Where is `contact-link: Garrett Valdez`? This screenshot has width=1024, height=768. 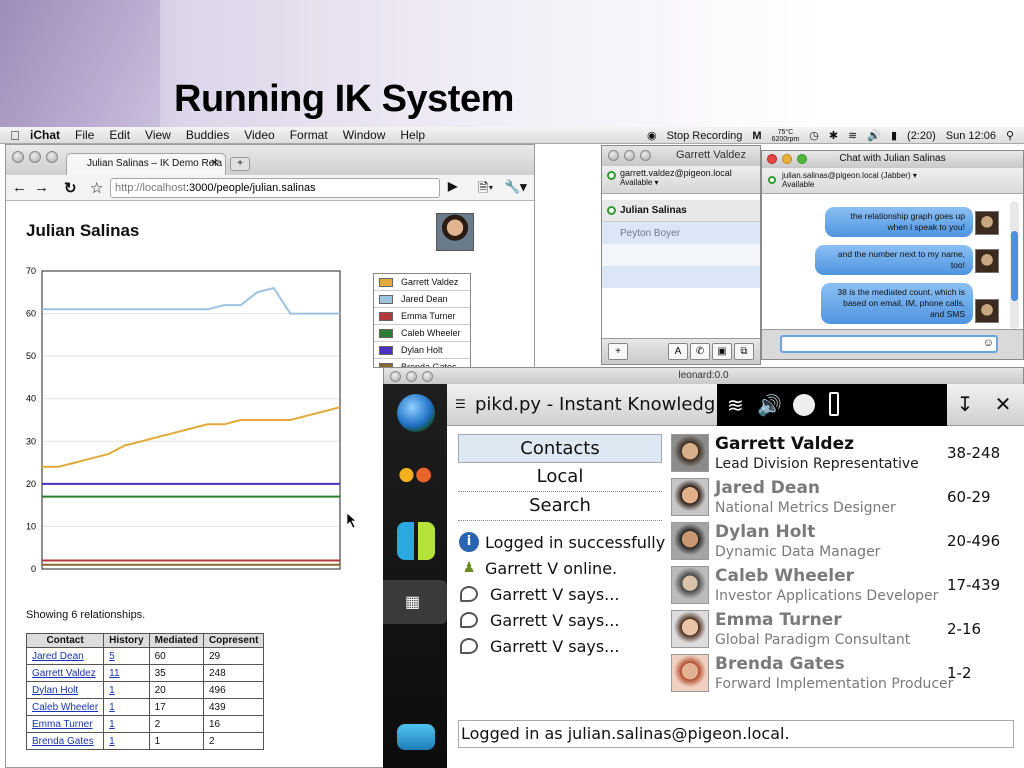
contact-link: Garrett Valdez is located at coordinates (64, 673).